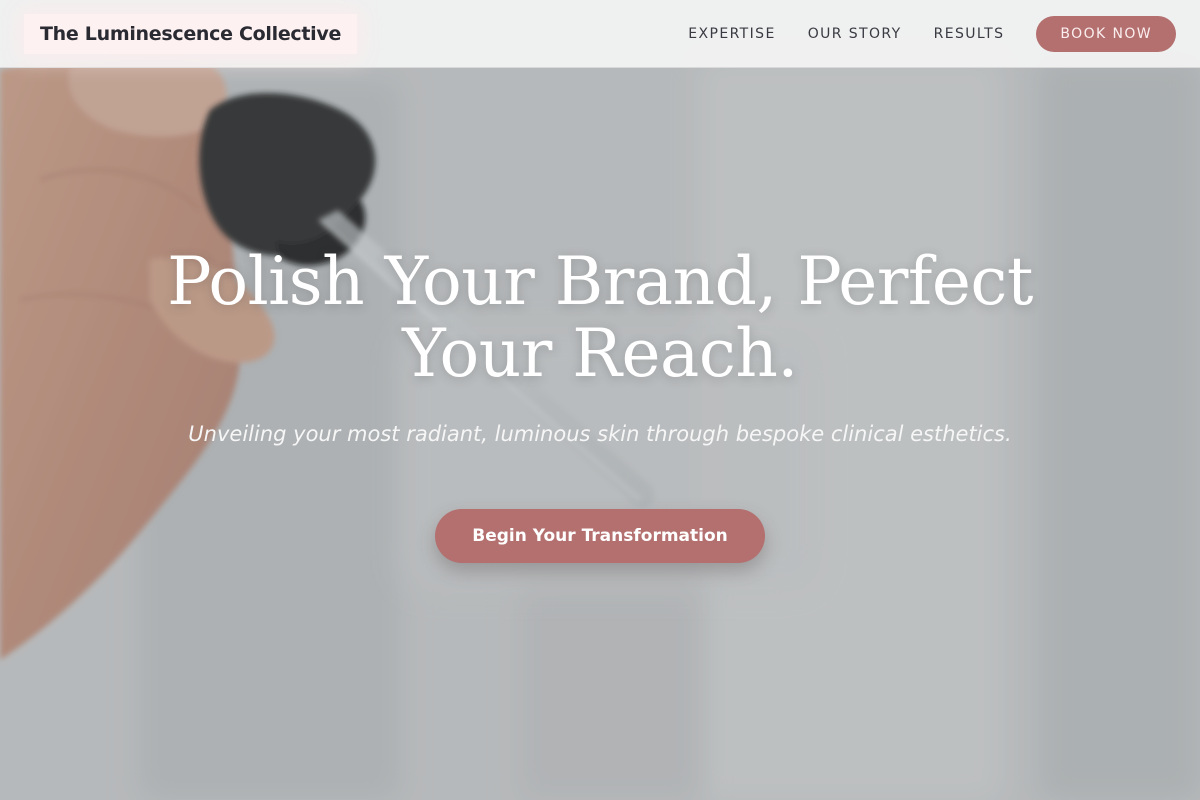 Image resolution: width=1200 pixels, height=800 pixels. I want to click on book-now-button: BOOK NOW, so click(1106, 34).